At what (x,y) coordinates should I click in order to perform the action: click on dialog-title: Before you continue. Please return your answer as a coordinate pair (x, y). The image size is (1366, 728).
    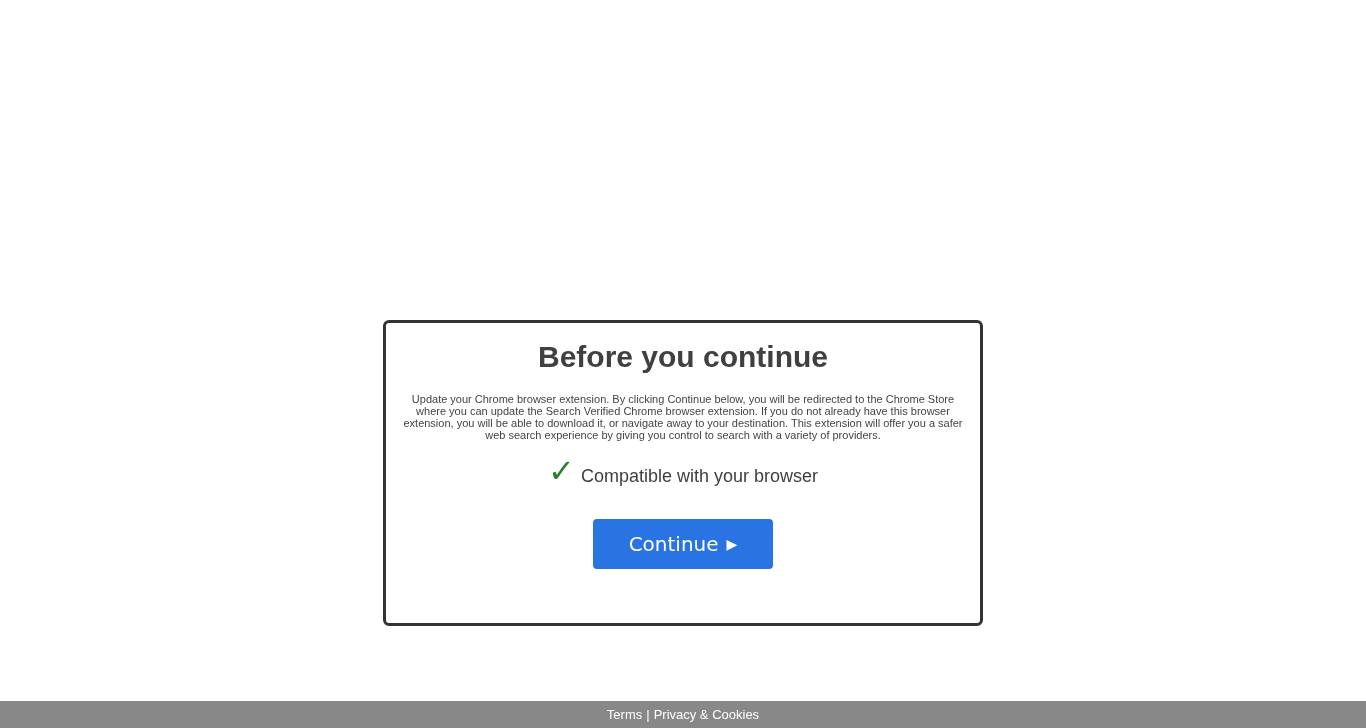
    Looking at the image, I should click on (683, 357).